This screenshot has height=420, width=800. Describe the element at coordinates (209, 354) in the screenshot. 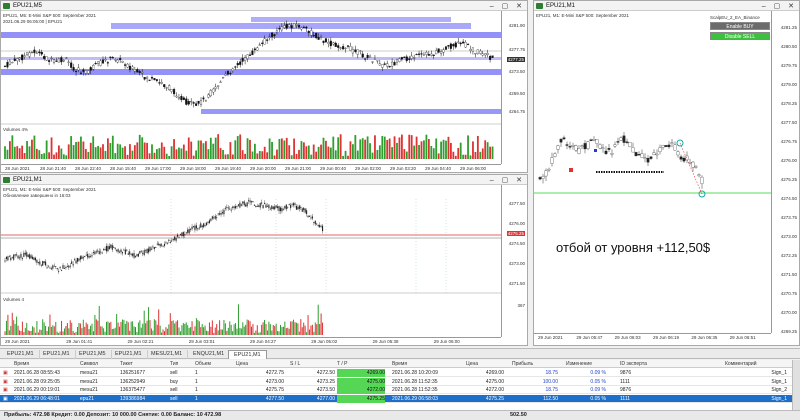

I see `tab-enqu21-m1: ENQU21,M1` at that location.